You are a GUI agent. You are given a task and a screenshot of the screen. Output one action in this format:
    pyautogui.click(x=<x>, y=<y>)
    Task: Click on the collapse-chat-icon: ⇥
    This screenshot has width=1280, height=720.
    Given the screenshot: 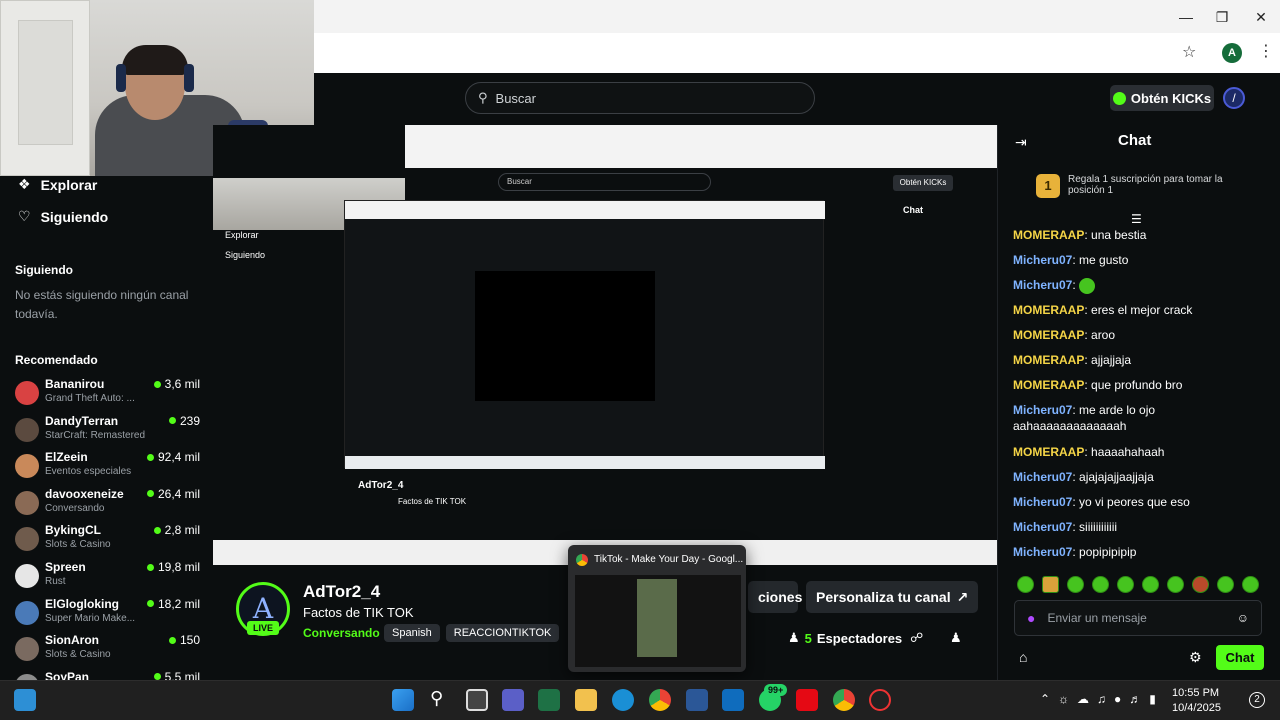 What is the action you would take?
    pyautogui.click(x=1021, y=142)
    